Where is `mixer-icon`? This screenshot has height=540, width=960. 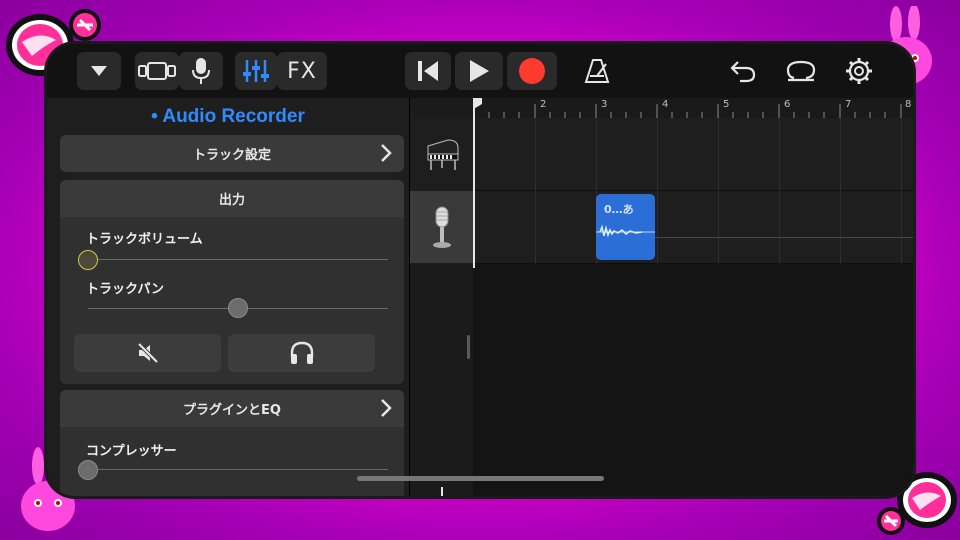 mixer-icon is located at coordinates (256, 71).